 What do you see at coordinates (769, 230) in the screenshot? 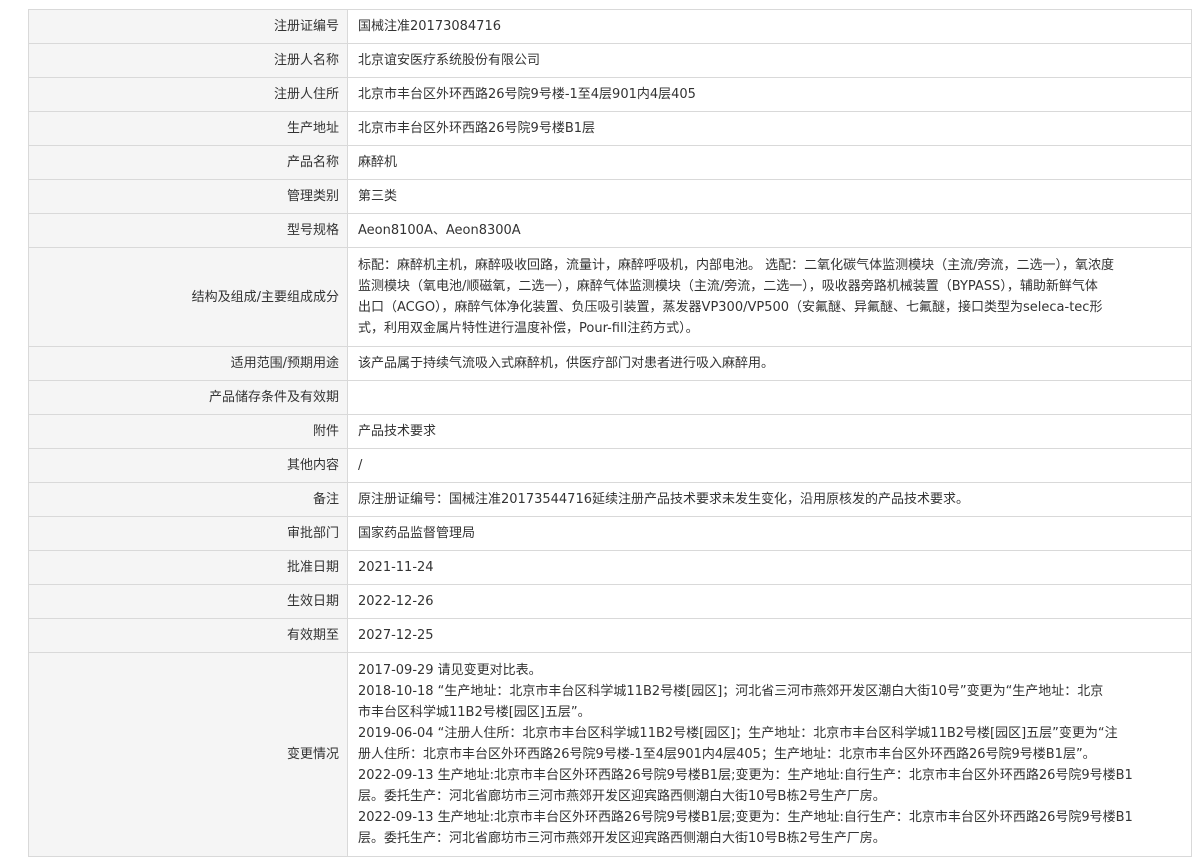
I see `field-value: Aeon8100A、Aeon8300A` at bounding box center [769, 230].